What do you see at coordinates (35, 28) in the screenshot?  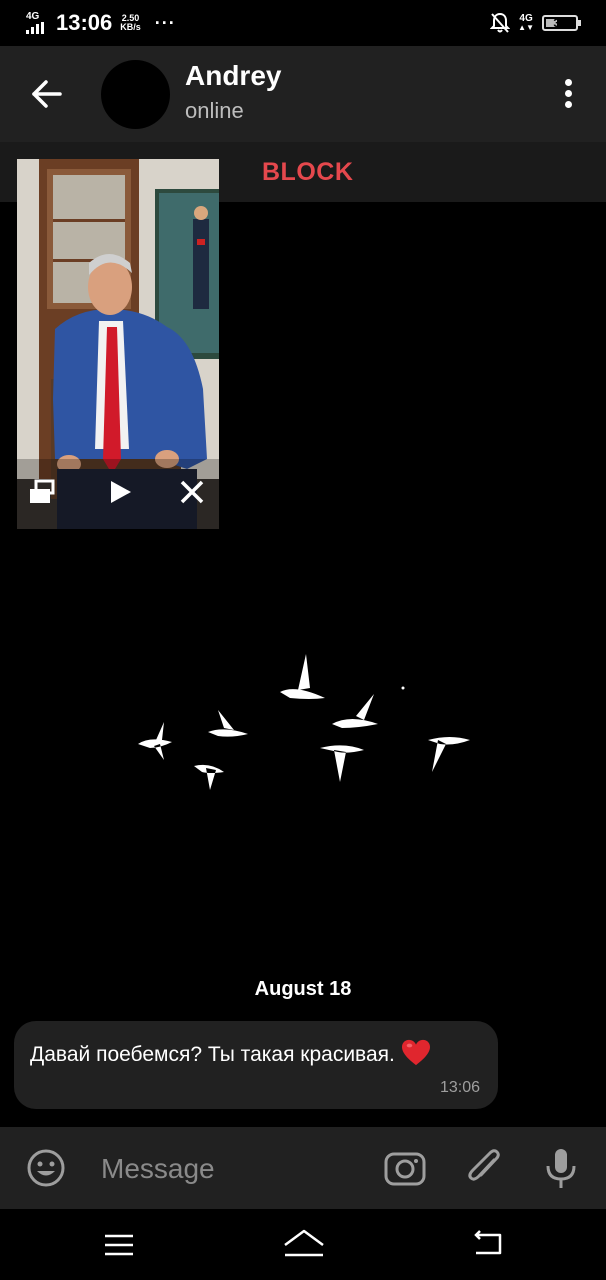 I see `signal-bars-icon` at bounding box center [35, 28].